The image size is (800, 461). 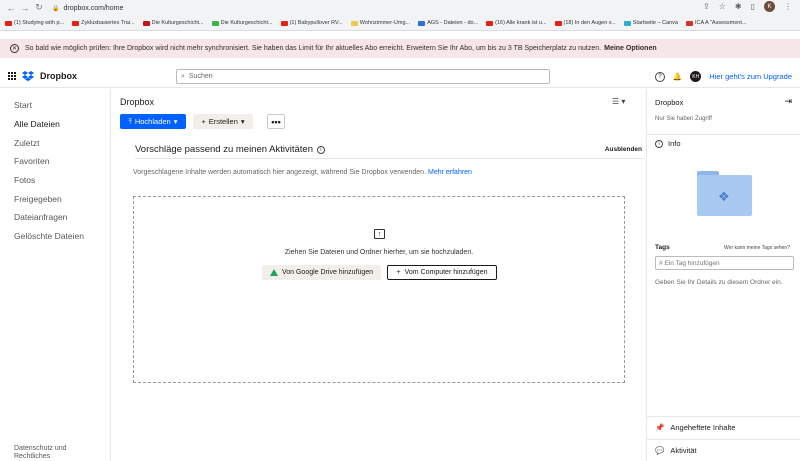 What do you see at coordinates (398, 272) in the screenshot?
I see `plus-icon: +` at bounding box center [398, 272].